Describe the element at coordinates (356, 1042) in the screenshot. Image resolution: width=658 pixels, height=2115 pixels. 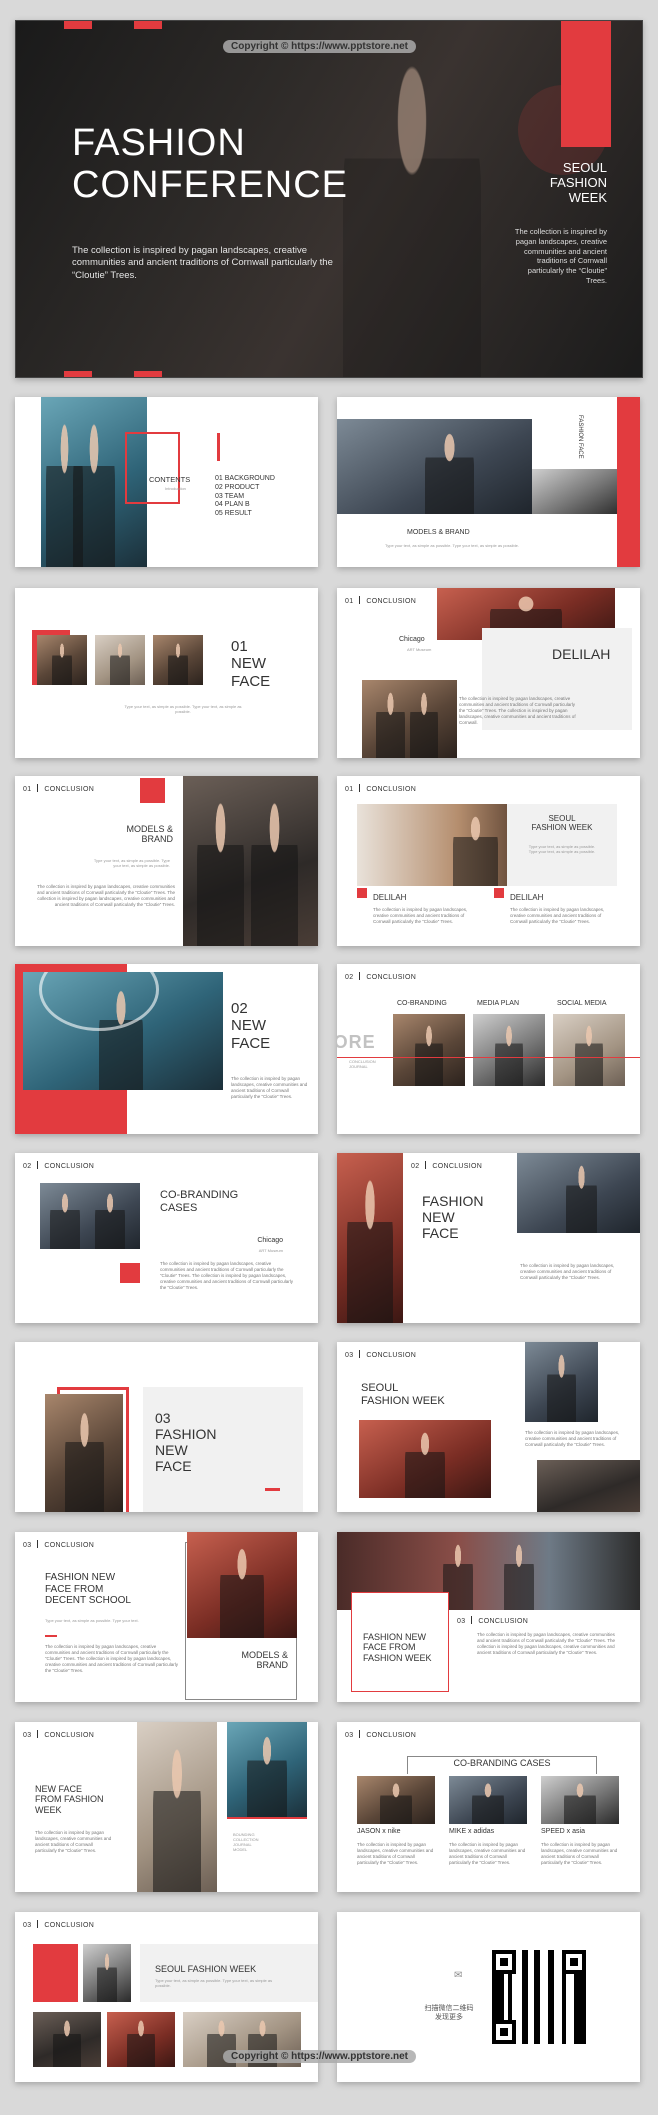
I see `cobrand-watermark: PPTSTORE` at that location.